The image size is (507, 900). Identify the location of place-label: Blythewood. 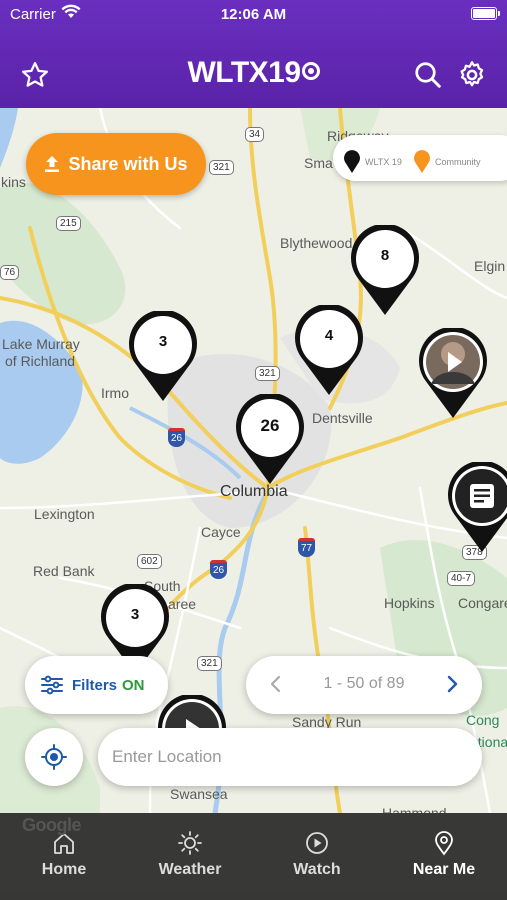
(316, 243).